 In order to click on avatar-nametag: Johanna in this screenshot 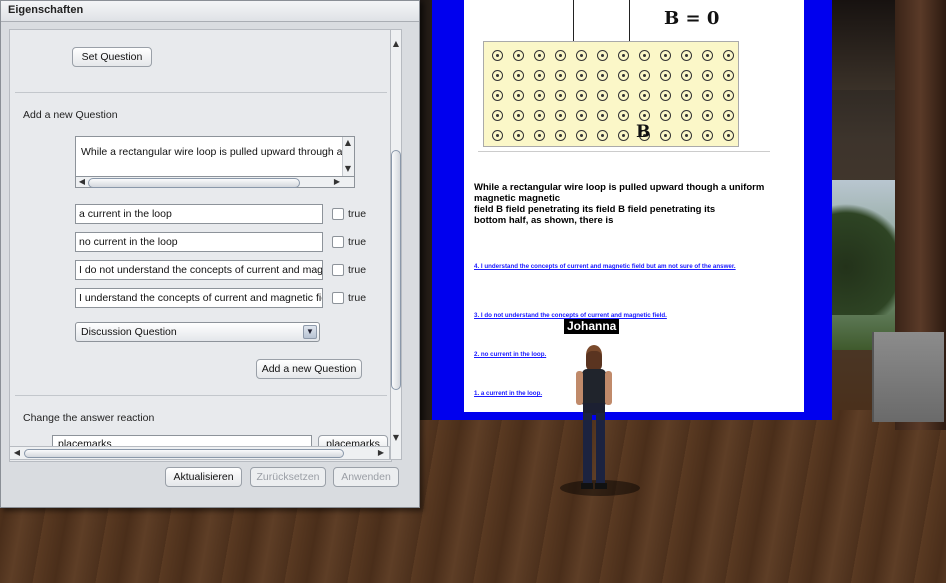, I will do `click(592, 326)`.